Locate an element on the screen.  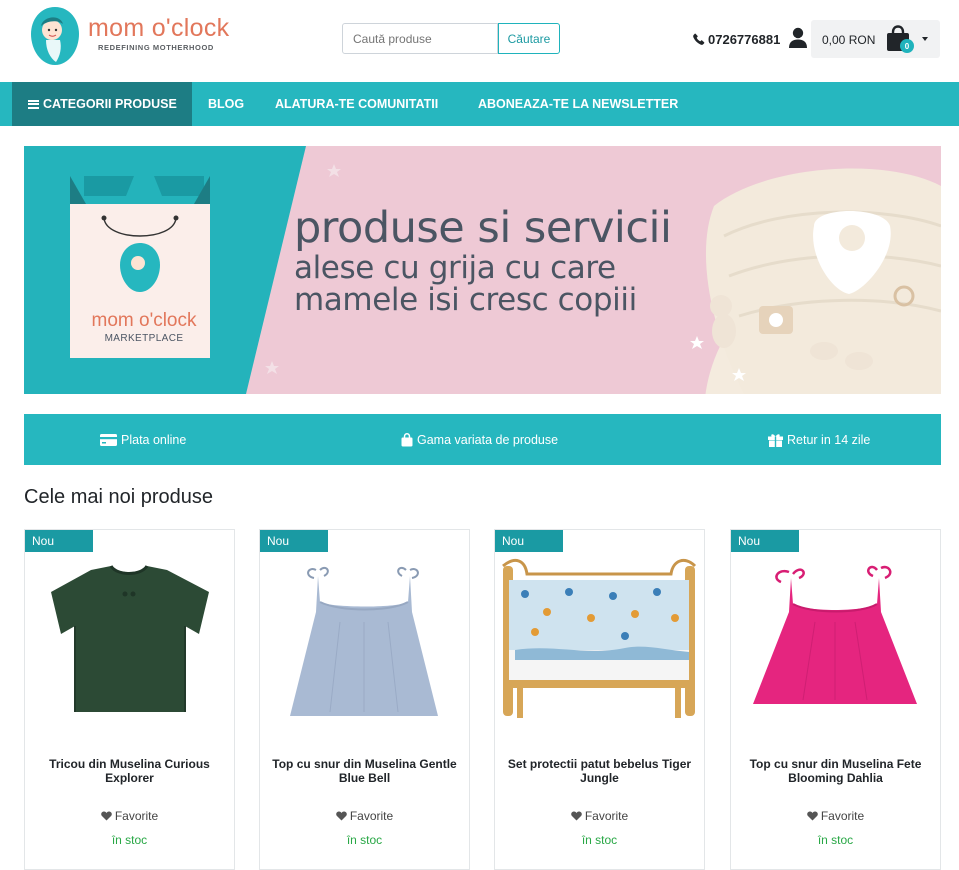
search-input is located at coordinates (420, 38).